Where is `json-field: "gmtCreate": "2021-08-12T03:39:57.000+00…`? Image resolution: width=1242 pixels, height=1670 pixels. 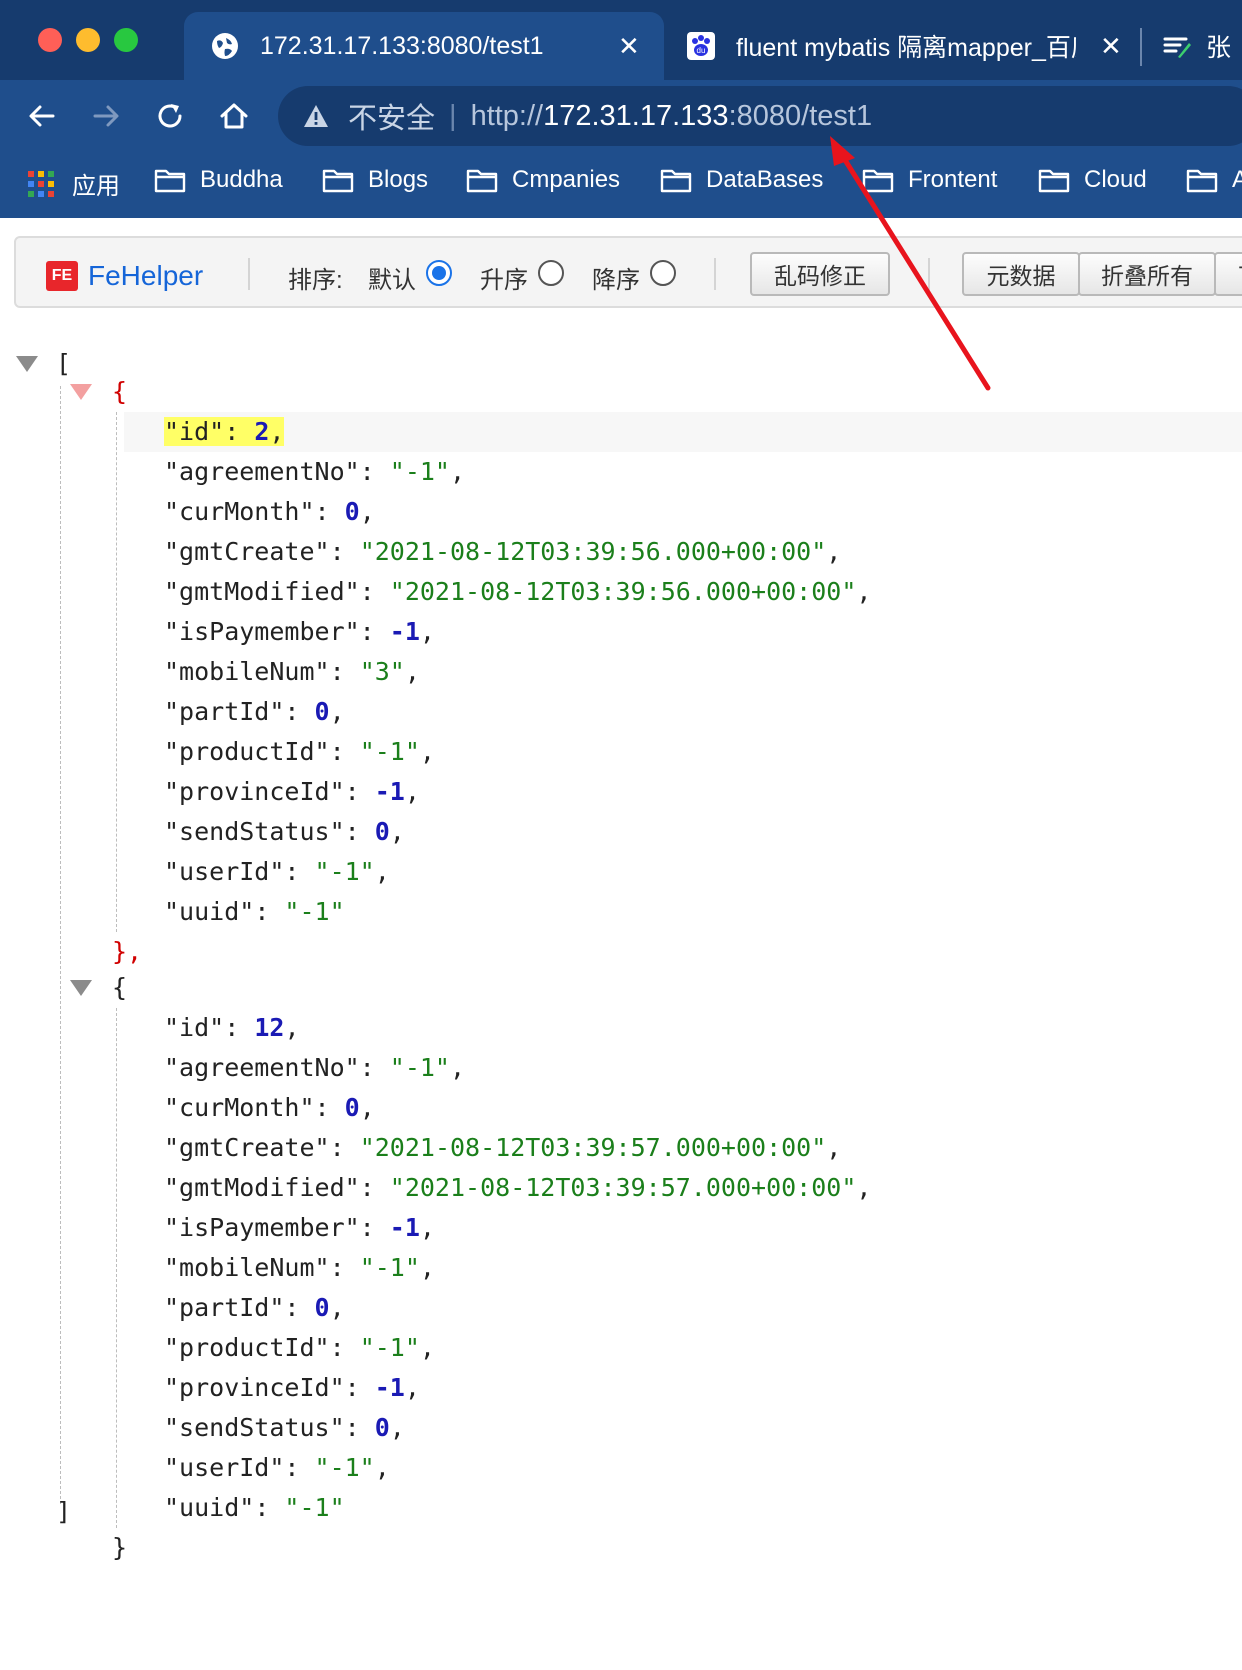 json-field: "gmtCreate": "2021-08-12T03:39:57.000+00… is located at coordinates (502, 1148).